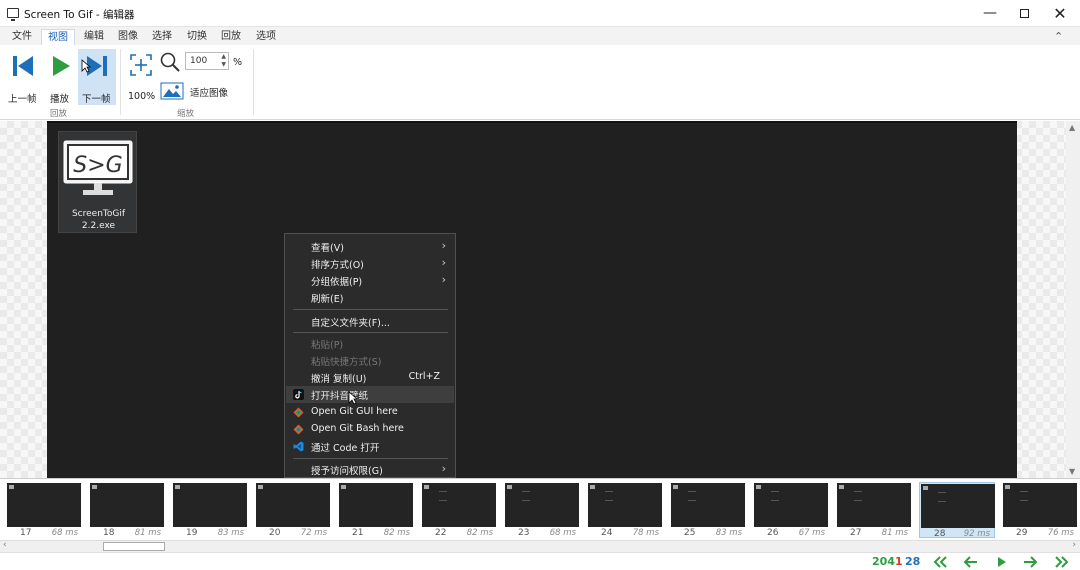 The width and height of the screenshot is (1080, 570). Describe the element at coordinates (60, 77) in the screenshot. I see `play-button: 播放` at that location.